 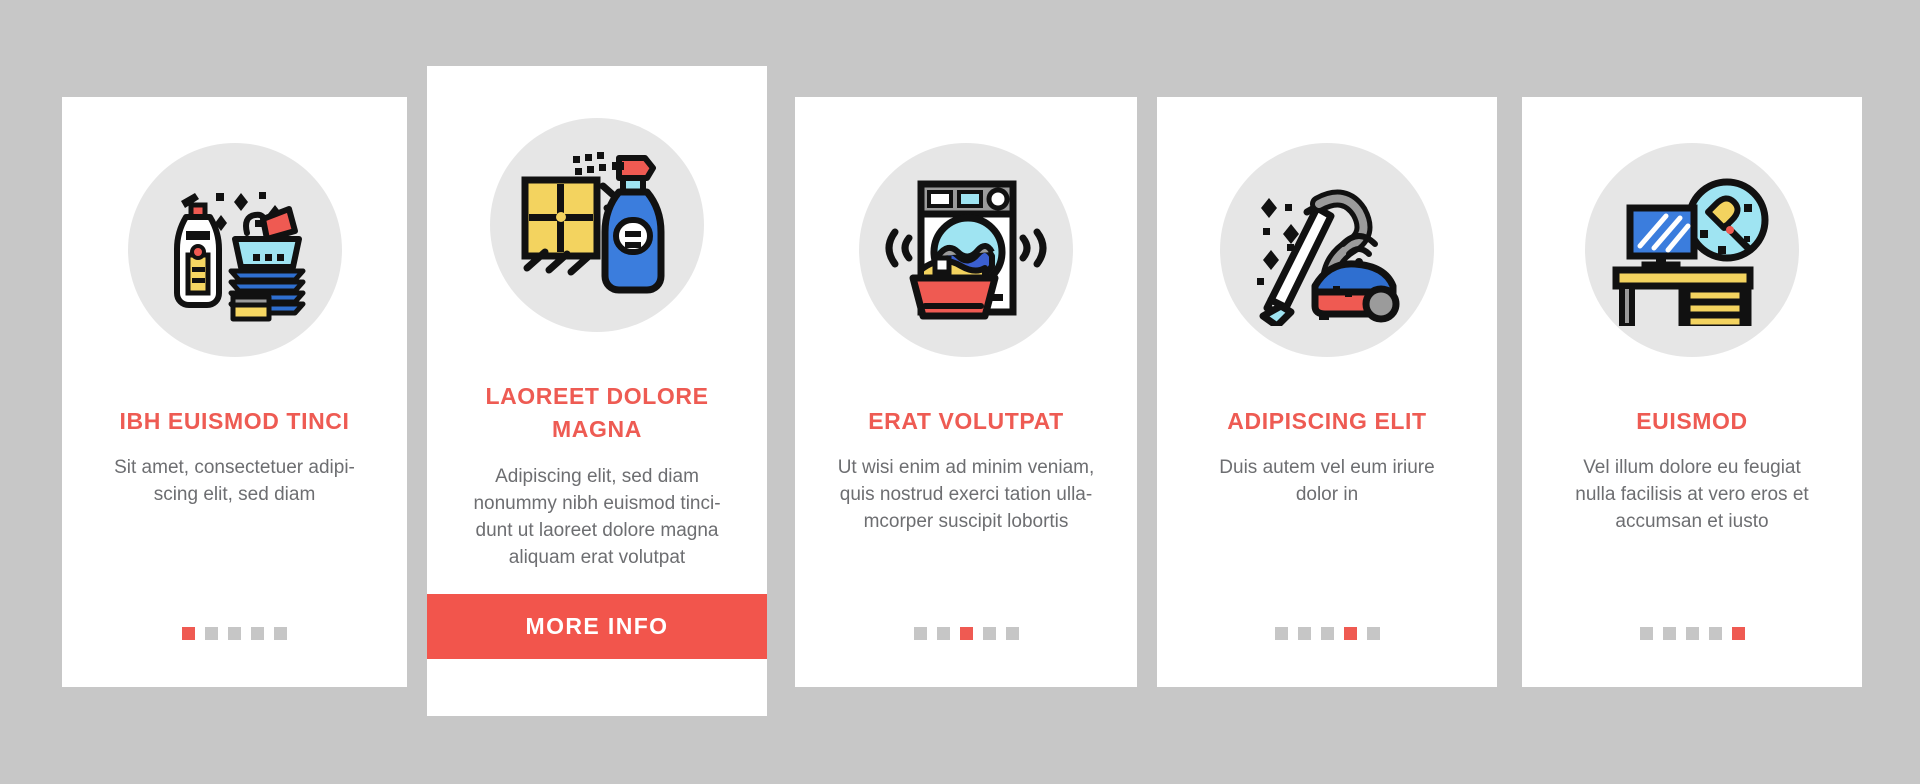 I want to click on desk-dusting-icon, so click(x=1692, y=250).